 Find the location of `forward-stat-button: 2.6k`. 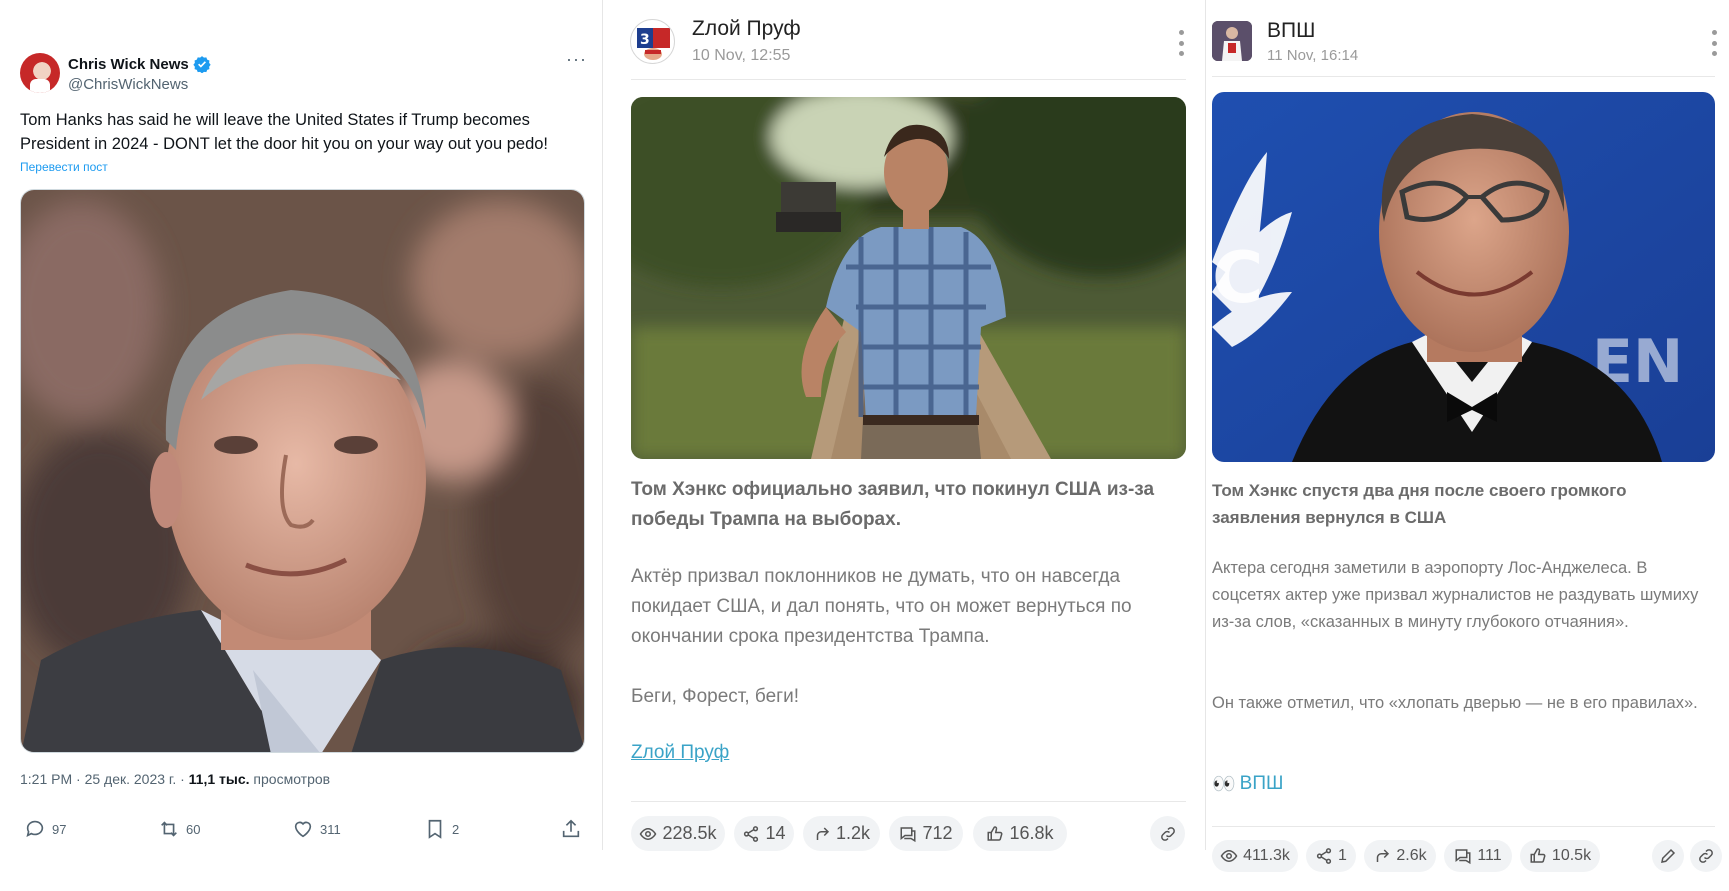

forward-stat-button: 2.6k is located at coordinates (1400, 856).